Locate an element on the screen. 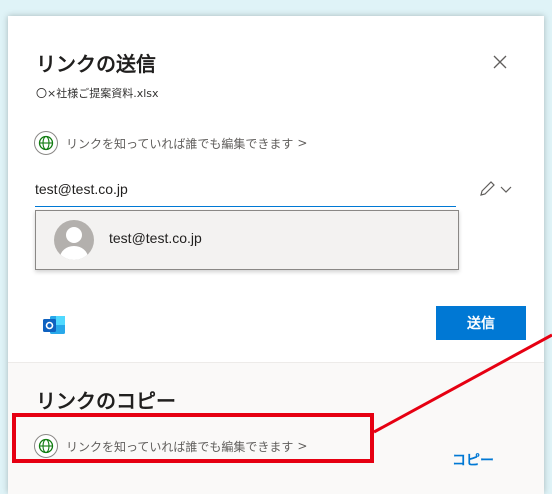  recipient-suggestion: test@test.co.jp is located at coordinates (247, 240).